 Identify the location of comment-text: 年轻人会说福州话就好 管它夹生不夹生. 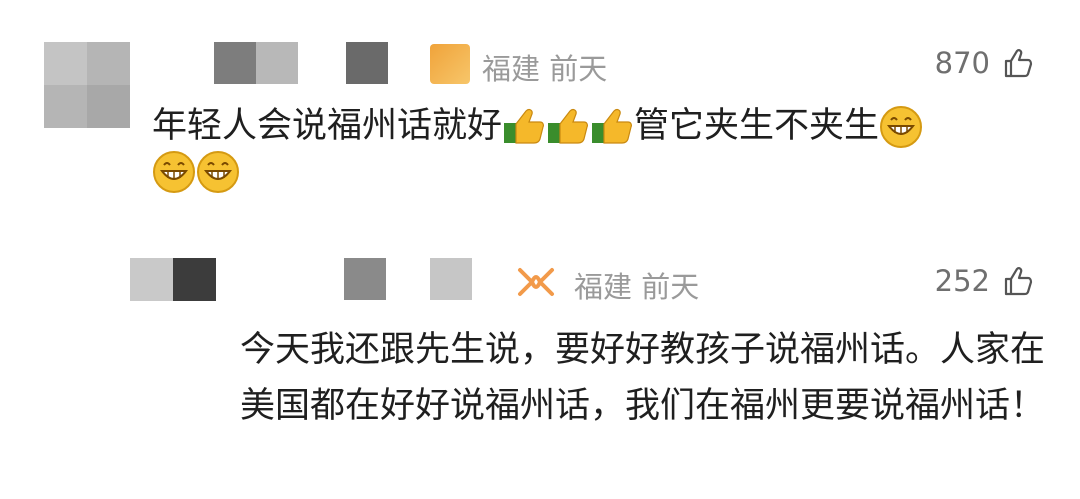
(597, 149).